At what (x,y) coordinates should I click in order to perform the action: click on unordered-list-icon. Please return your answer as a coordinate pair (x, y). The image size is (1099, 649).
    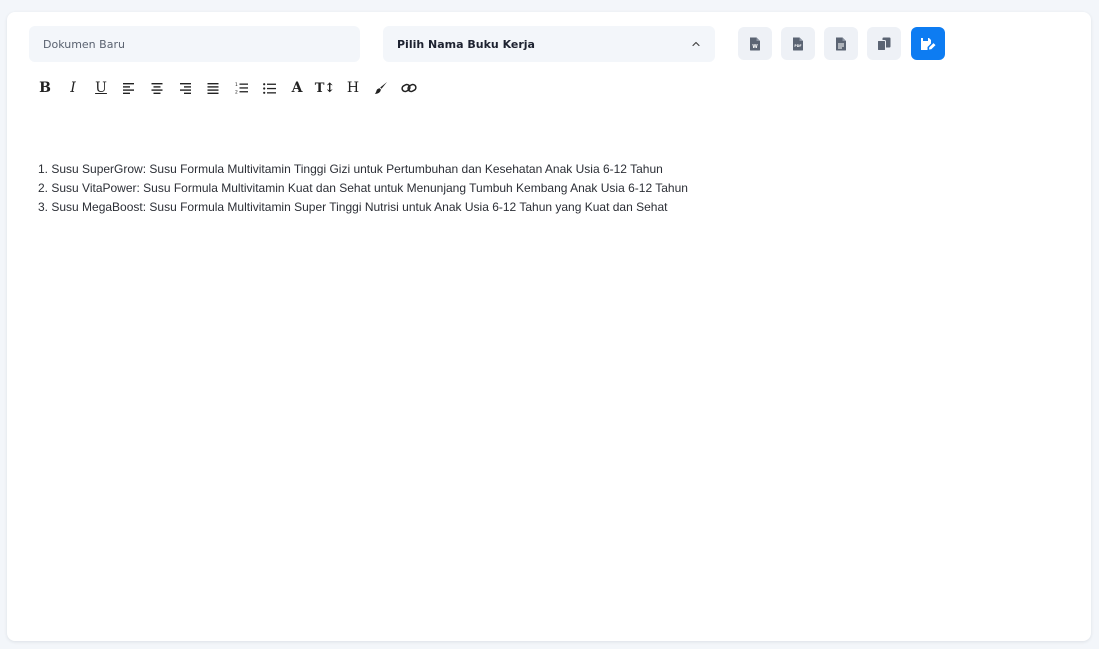
    Looking at the image, I should click on (269, 88).